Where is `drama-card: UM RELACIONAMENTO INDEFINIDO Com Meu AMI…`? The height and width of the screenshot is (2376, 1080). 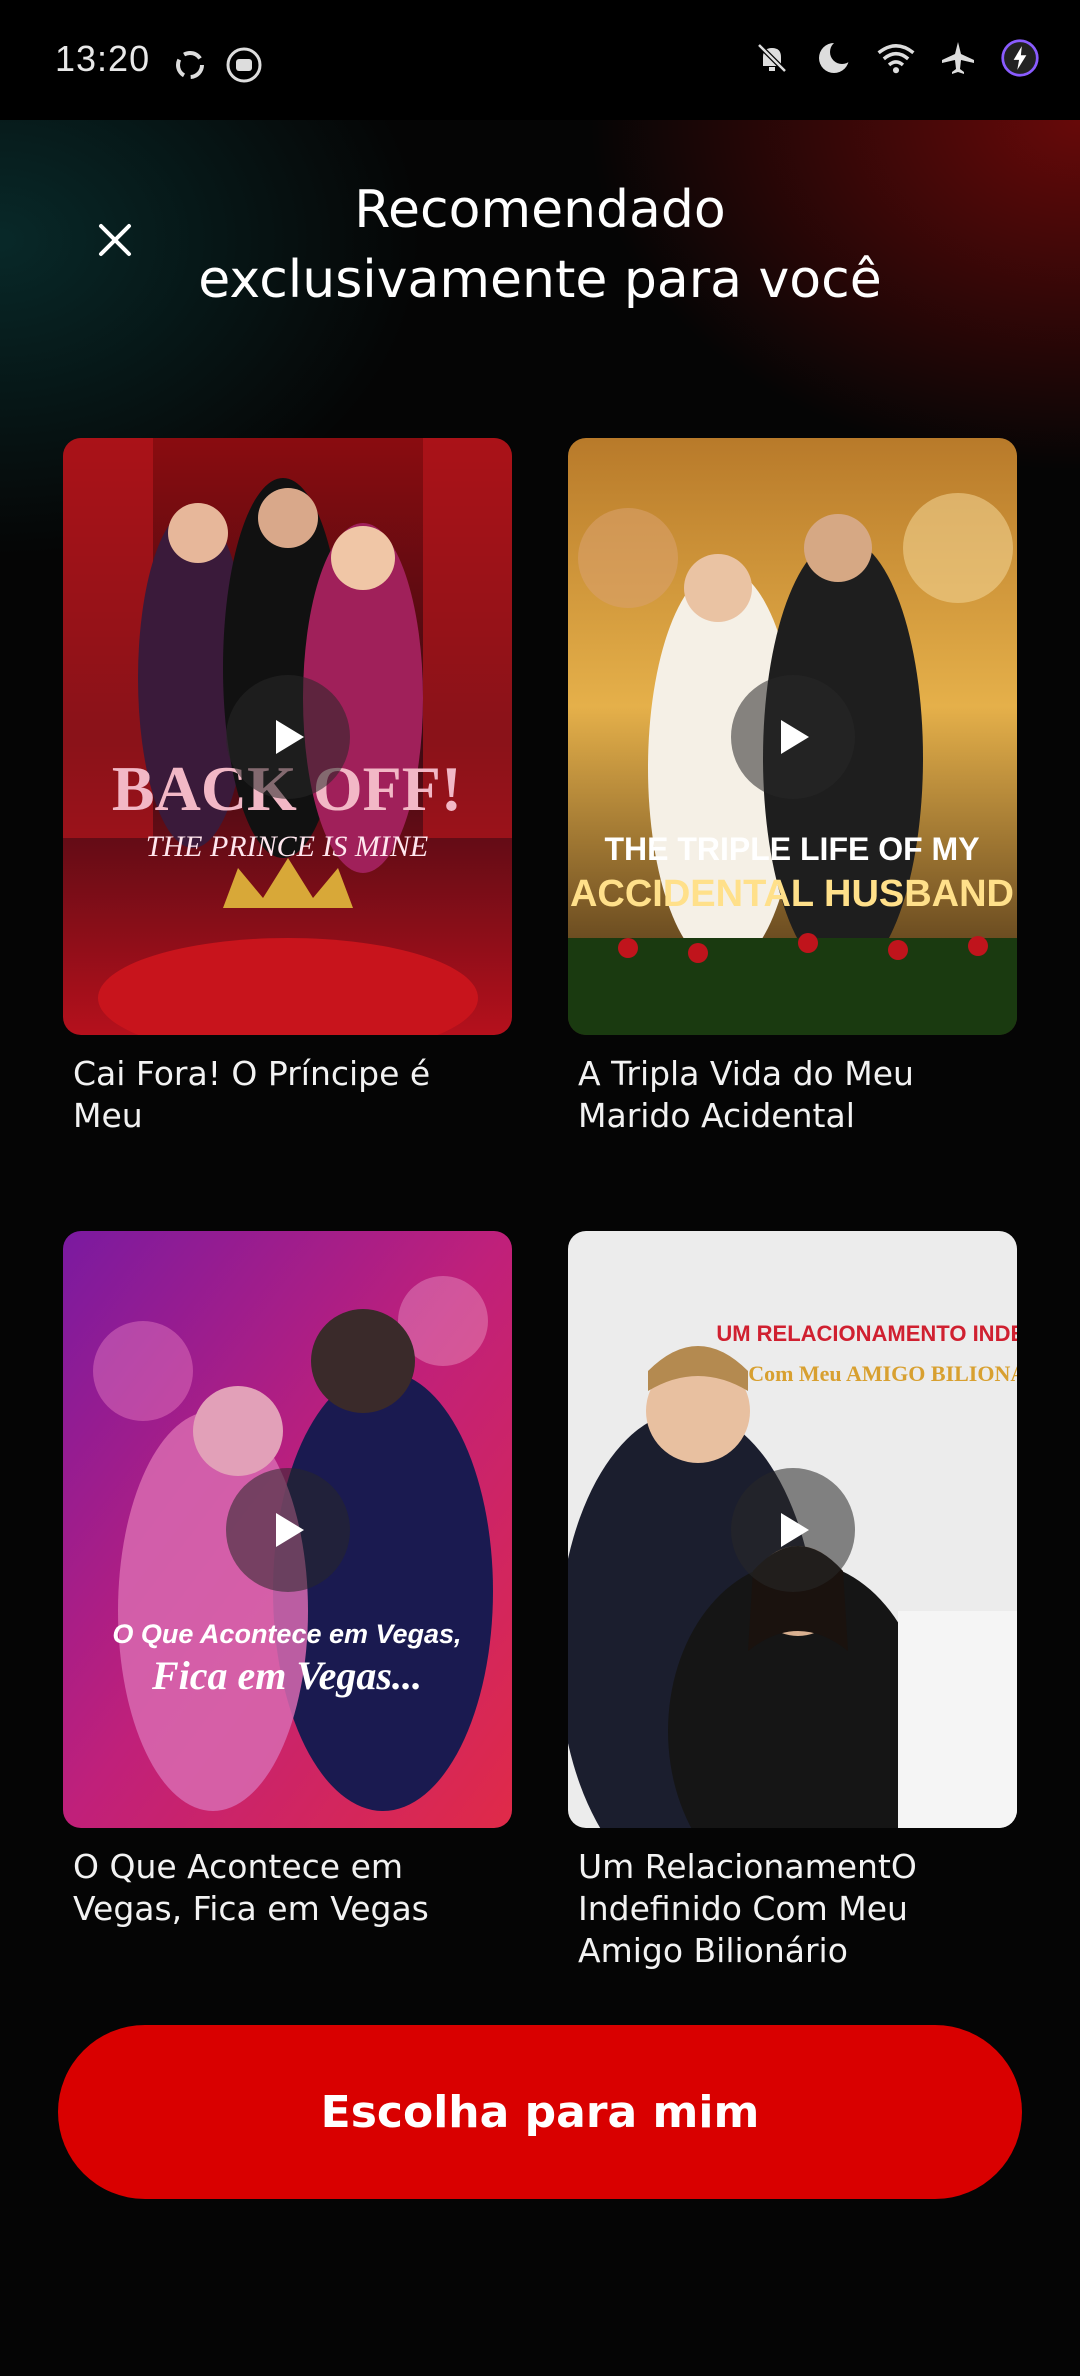
drama-card: UM RELACIONAMENTO INDEFINIDO Com Meu AMI… is located at coordinates (792, 1601).